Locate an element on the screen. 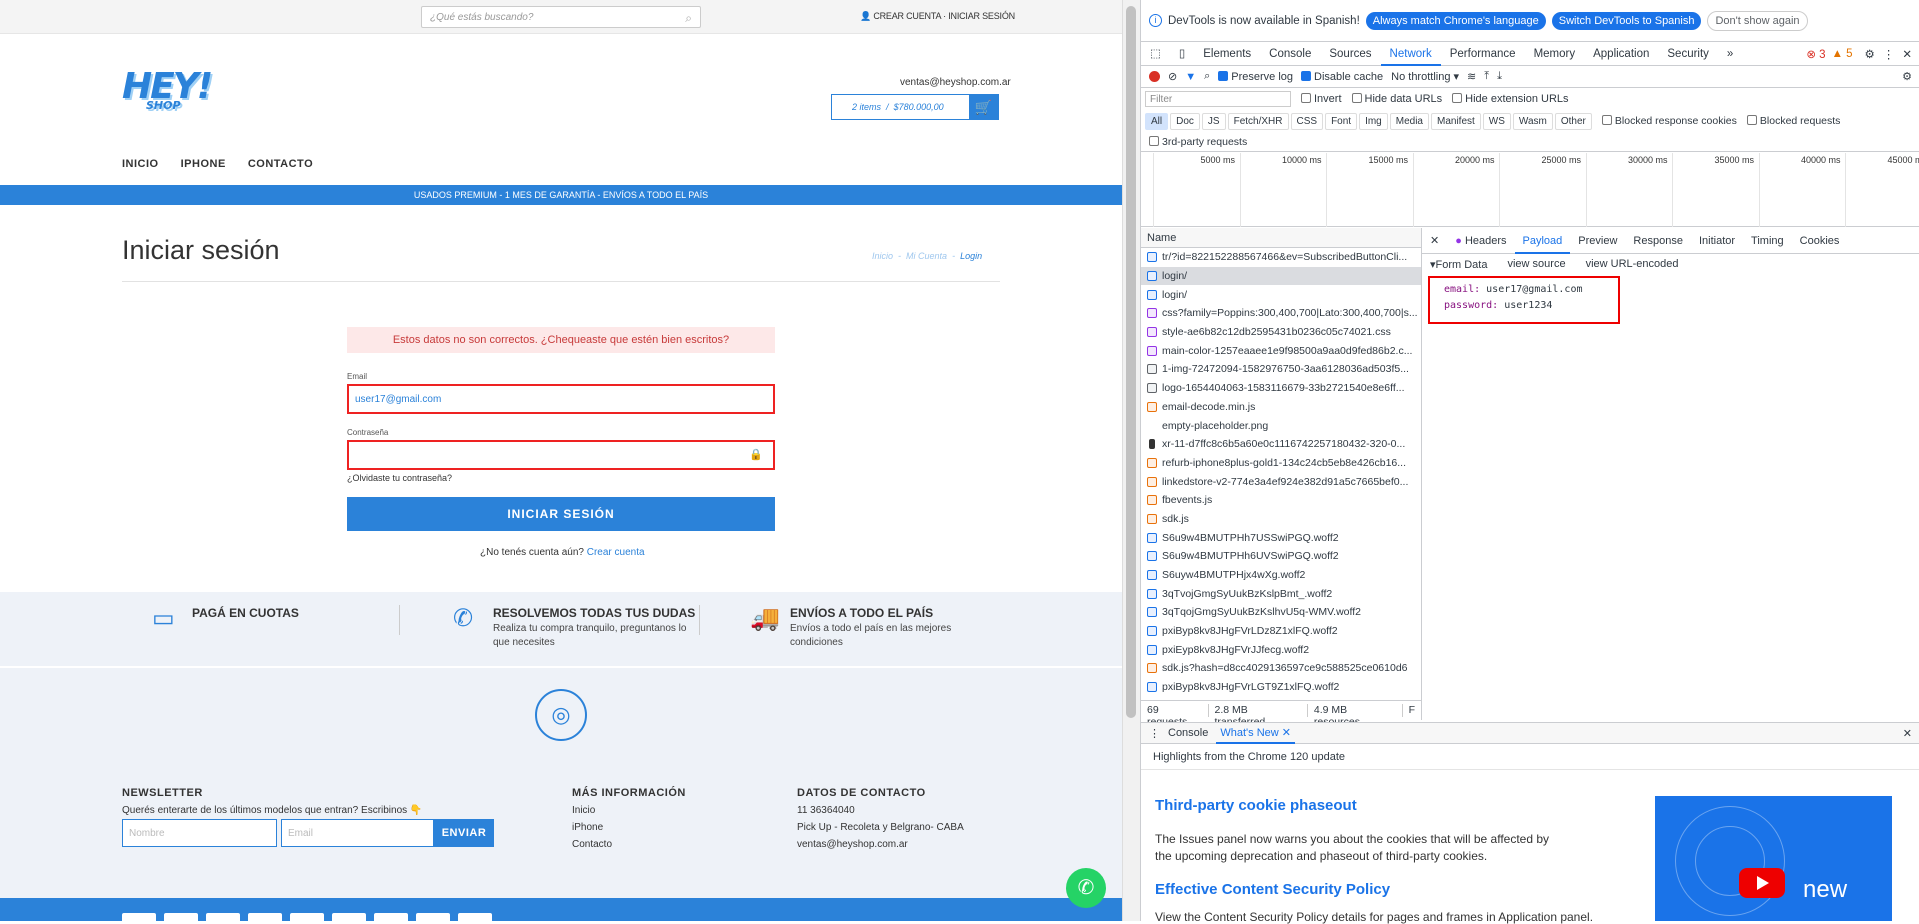  type-font: Font is located at coordinates (1341, 121).